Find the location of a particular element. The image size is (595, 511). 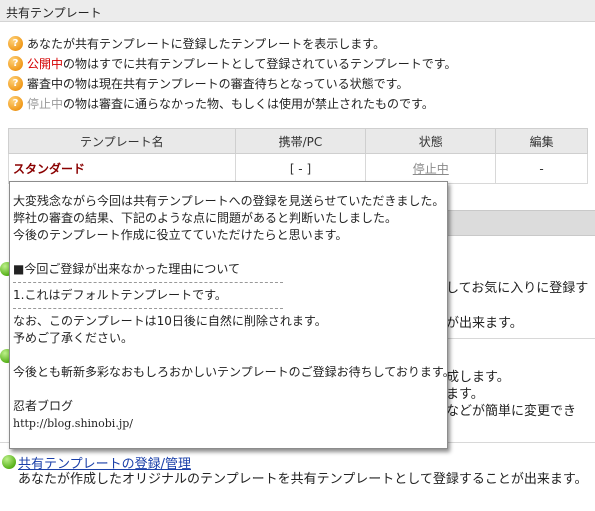

tooltip-line: 今後とも斬新多彩なおもしろおかしいテンプレートのご登録お待ちしております。 is located at coordinates (230, 372).